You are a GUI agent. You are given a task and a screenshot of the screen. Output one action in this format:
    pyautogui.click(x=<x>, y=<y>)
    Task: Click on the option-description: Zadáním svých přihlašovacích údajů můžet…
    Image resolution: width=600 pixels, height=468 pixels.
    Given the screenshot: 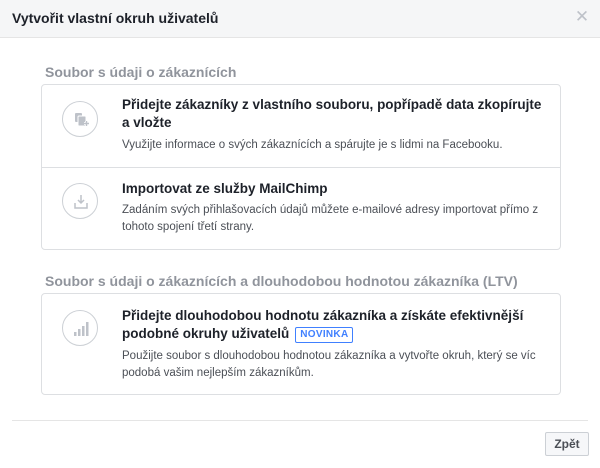 What is the action you would take?
    pyautogui.click(x=330, y=218)
    